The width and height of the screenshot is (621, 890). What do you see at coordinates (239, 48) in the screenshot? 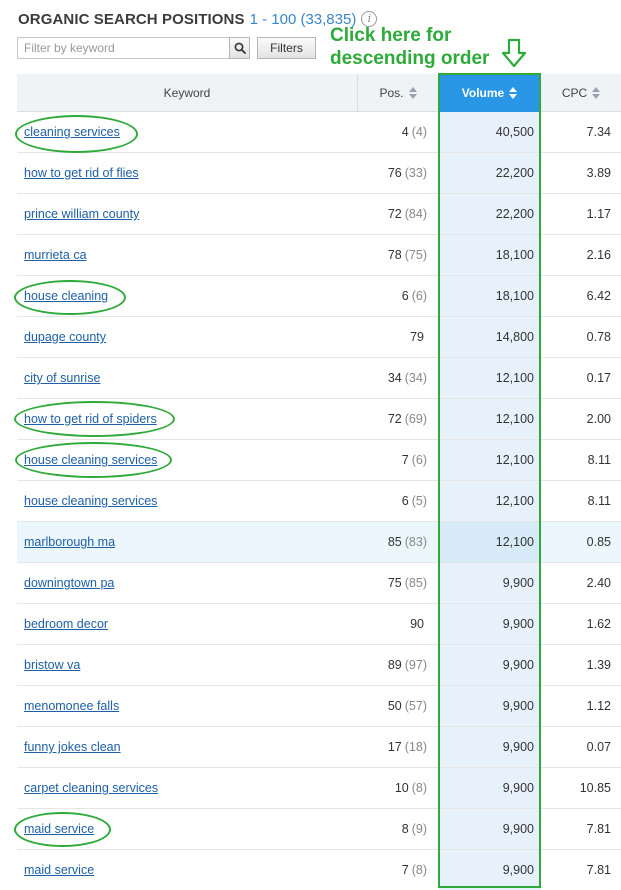
I see `search-button` at bounding box center [239, 48].